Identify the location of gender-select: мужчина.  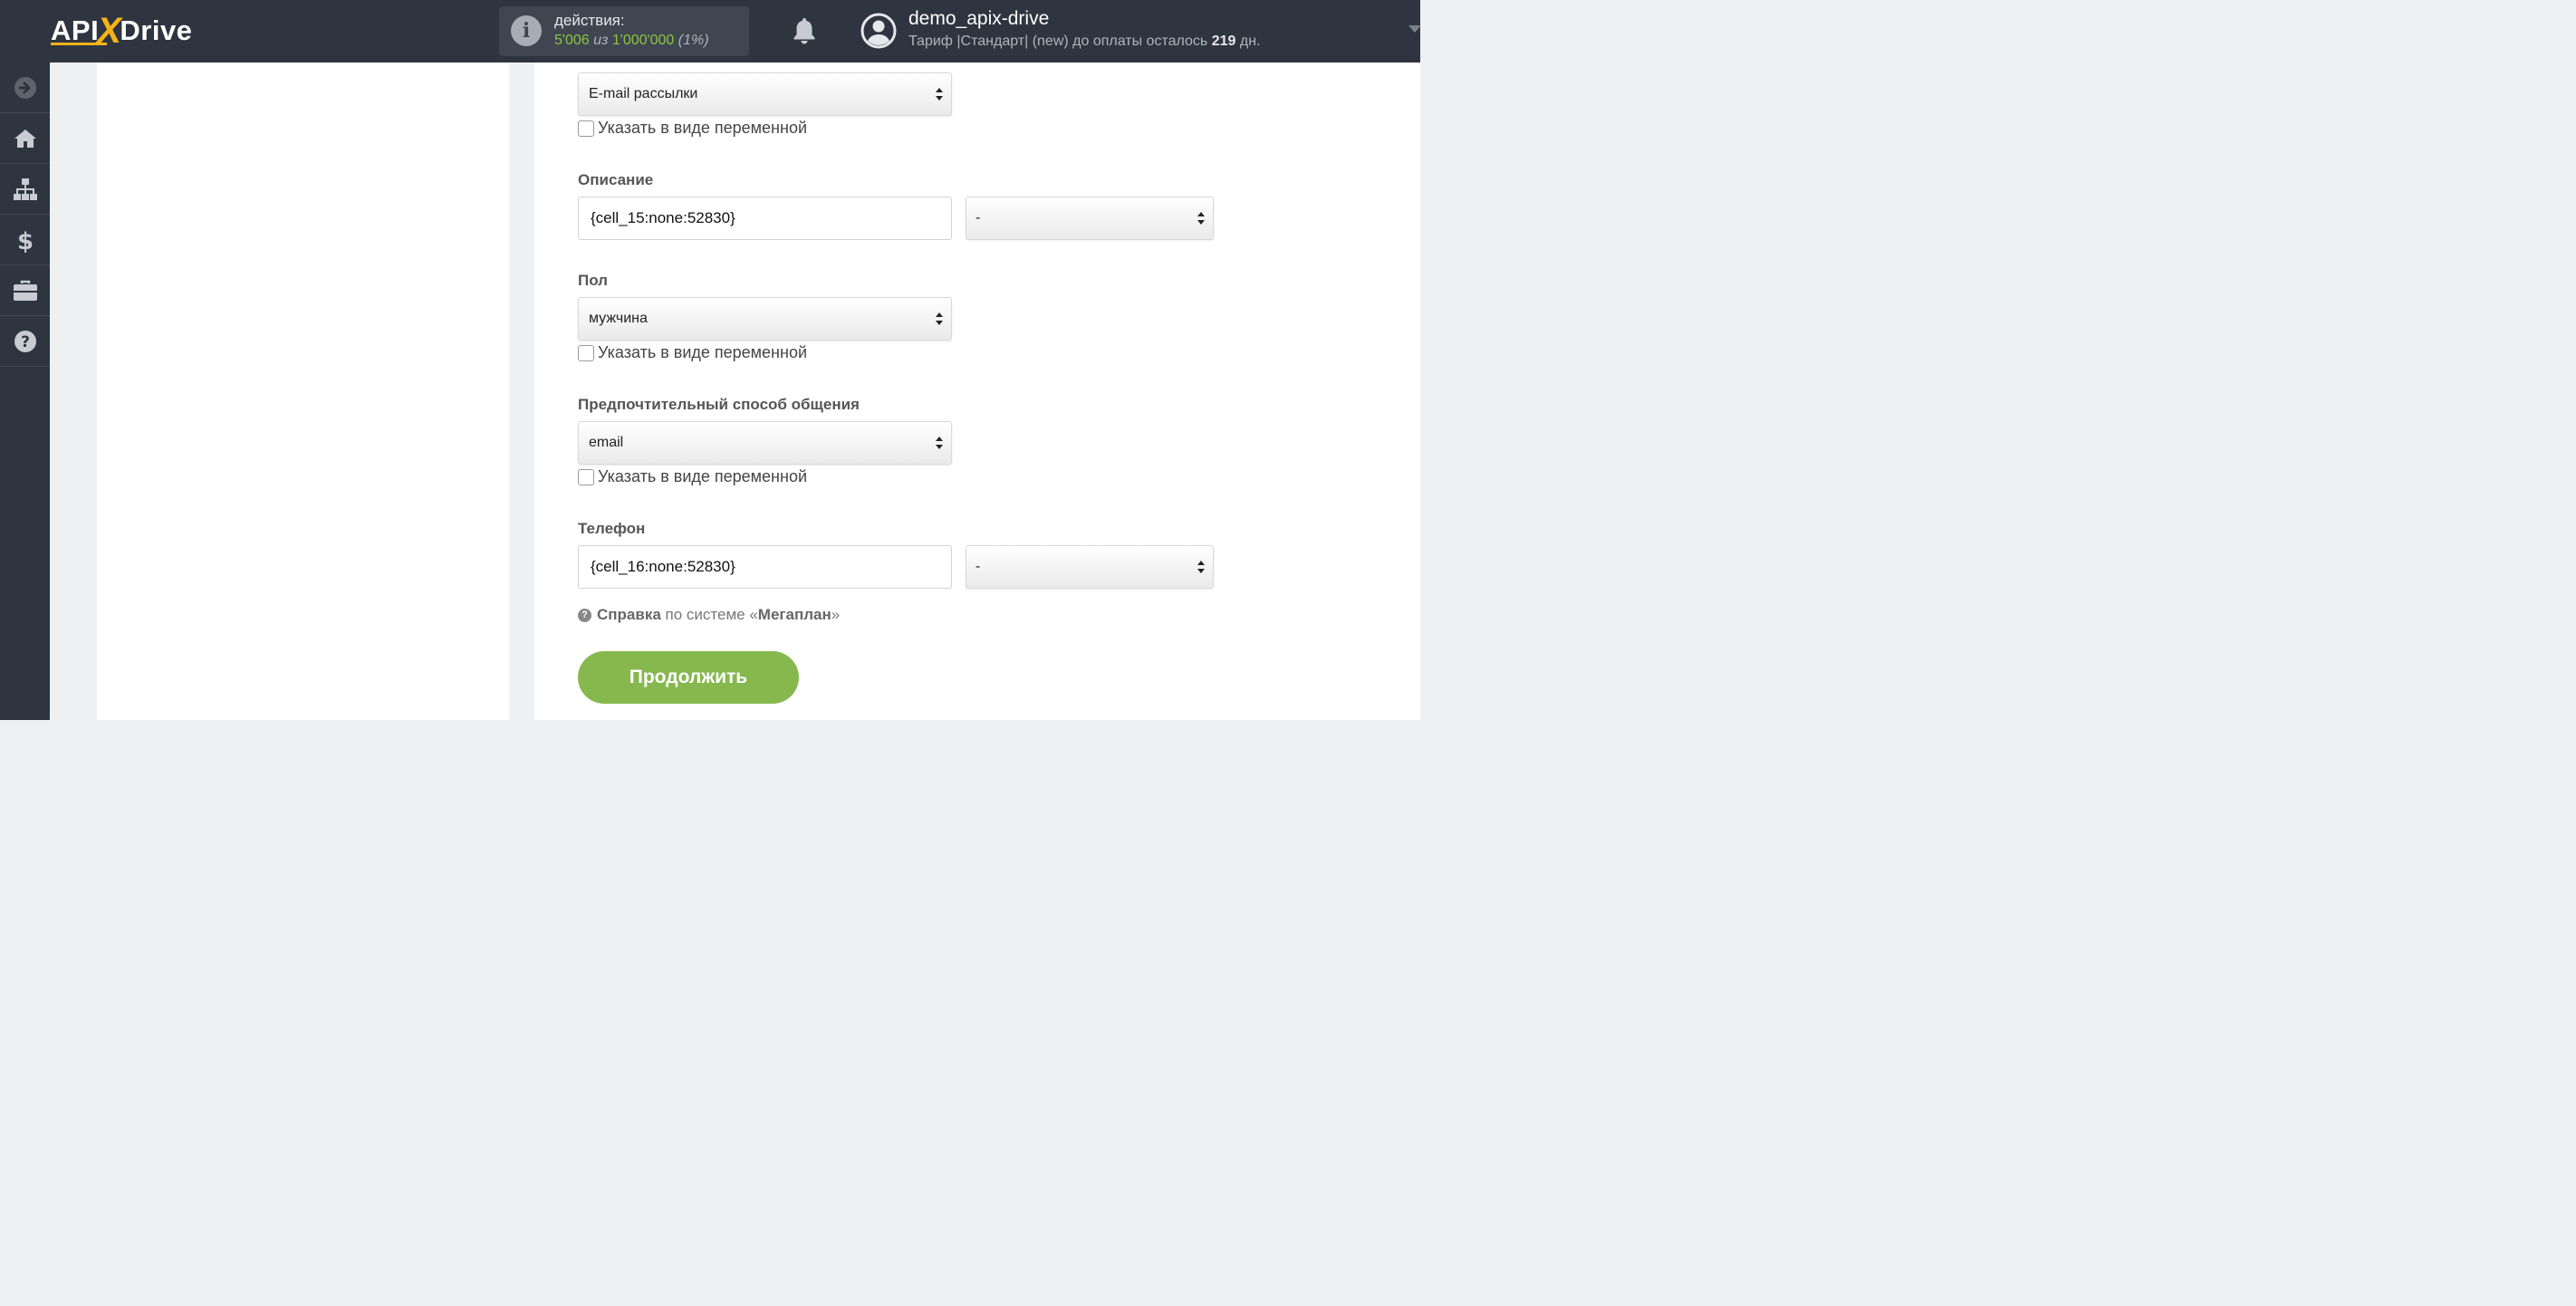
(765, 319).